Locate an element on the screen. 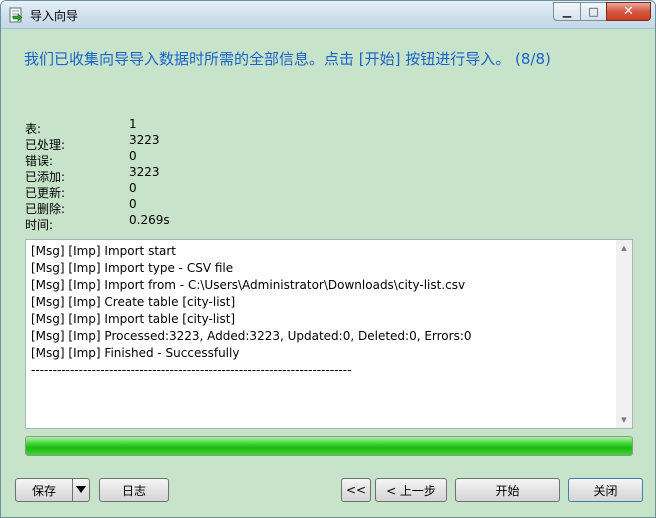 The width and height of the screenshot is (656, 518). title-bar: 导入向导 ▁ □ ✕ is located at coordinates (328, 15).